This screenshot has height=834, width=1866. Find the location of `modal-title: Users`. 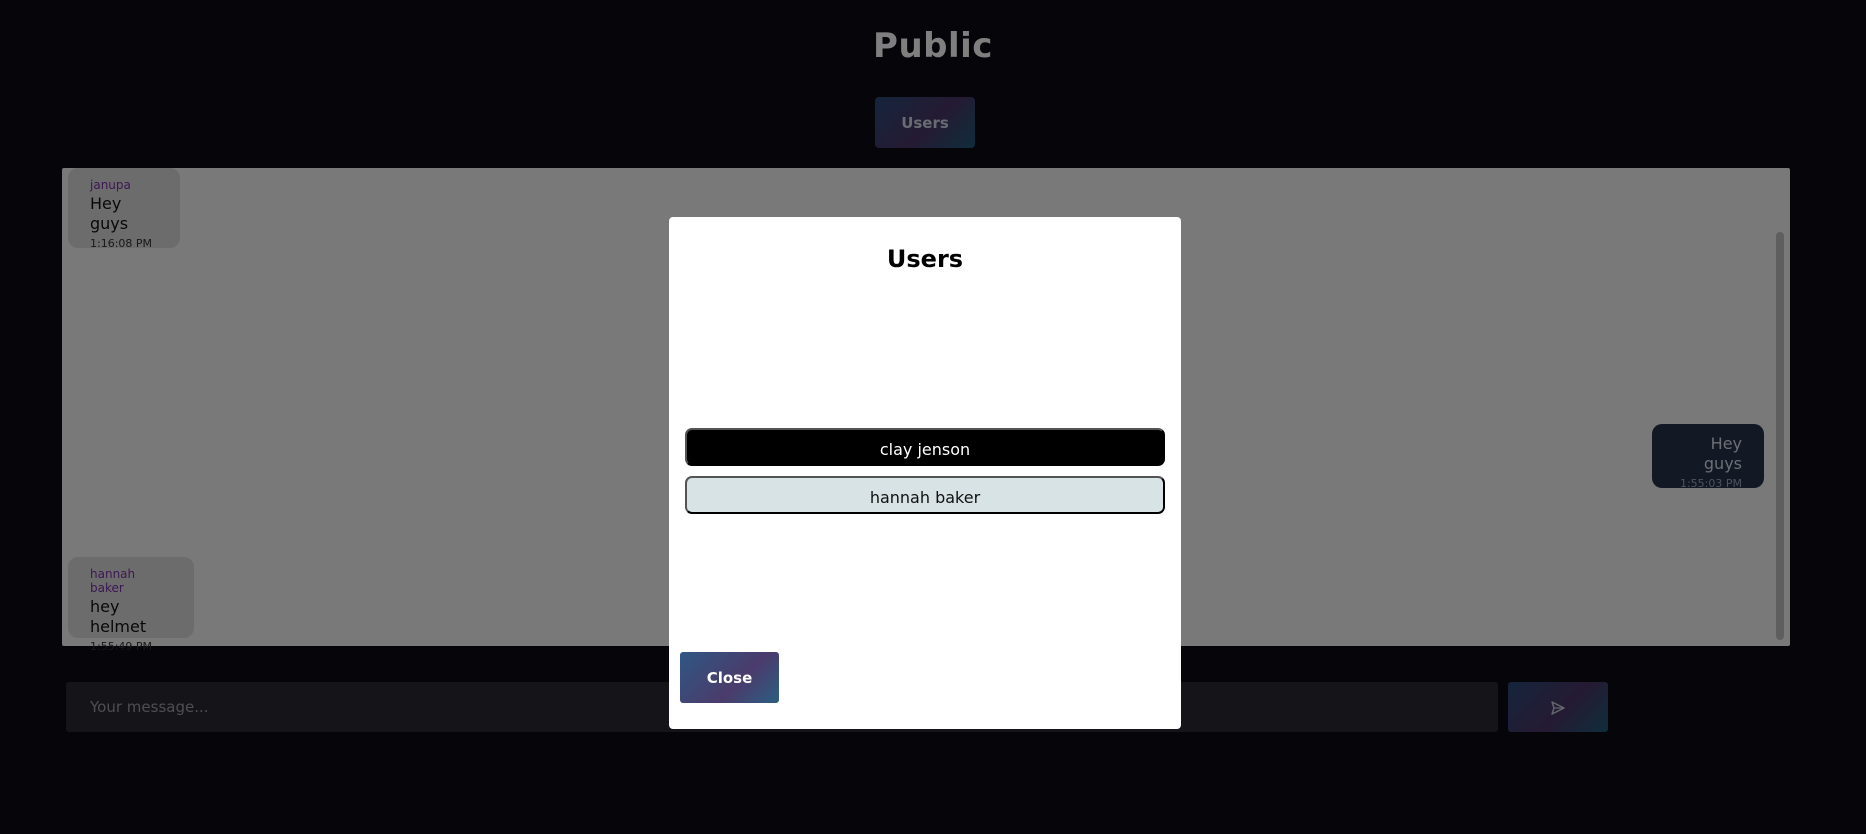

modal-title: Users is located at coordinates (925, 259).